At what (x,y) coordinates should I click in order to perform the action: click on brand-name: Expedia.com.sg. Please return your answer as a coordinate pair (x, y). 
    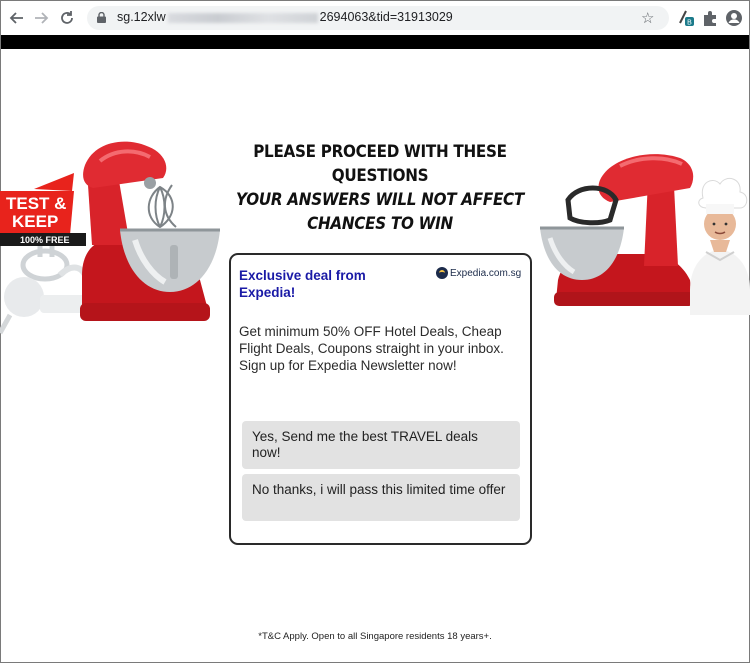
    Looking at the image, I should click on (486, 273).